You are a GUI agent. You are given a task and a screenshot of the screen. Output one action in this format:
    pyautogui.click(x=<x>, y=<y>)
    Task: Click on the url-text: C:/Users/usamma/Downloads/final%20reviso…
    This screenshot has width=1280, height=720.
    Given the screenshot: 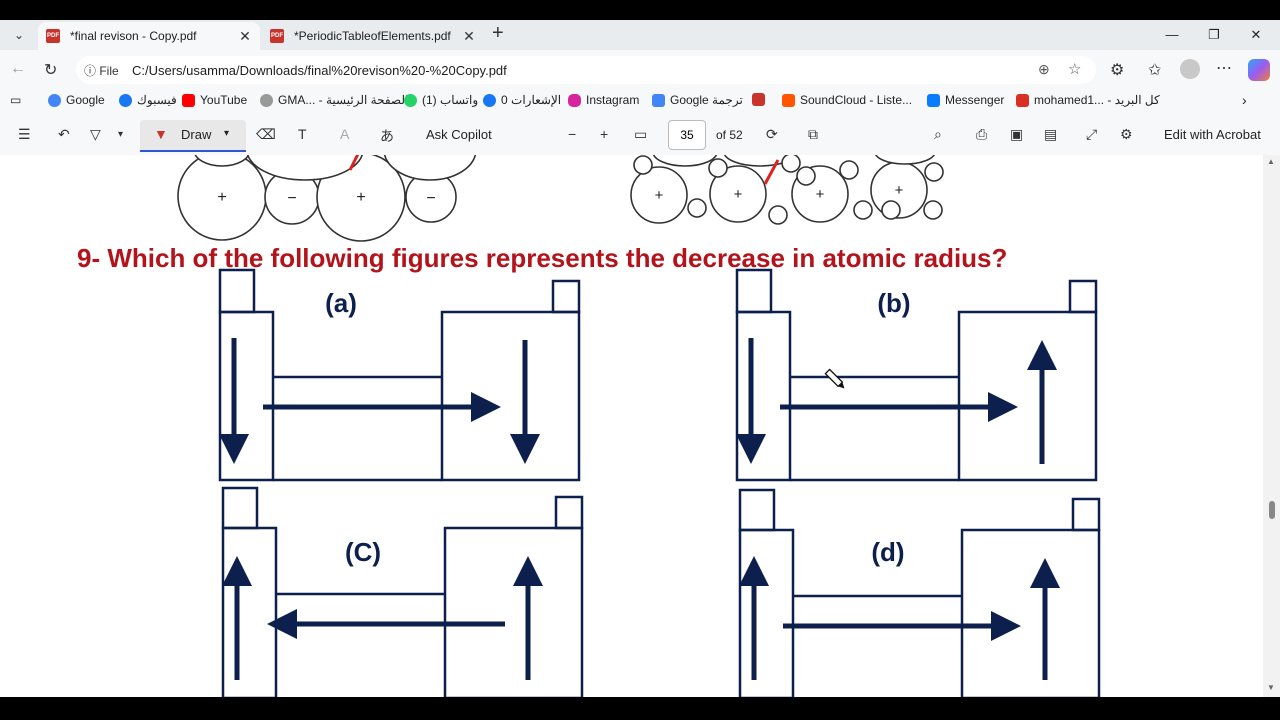 What is the action you would take?
    pyautogui.click(x=319, y=70)
    